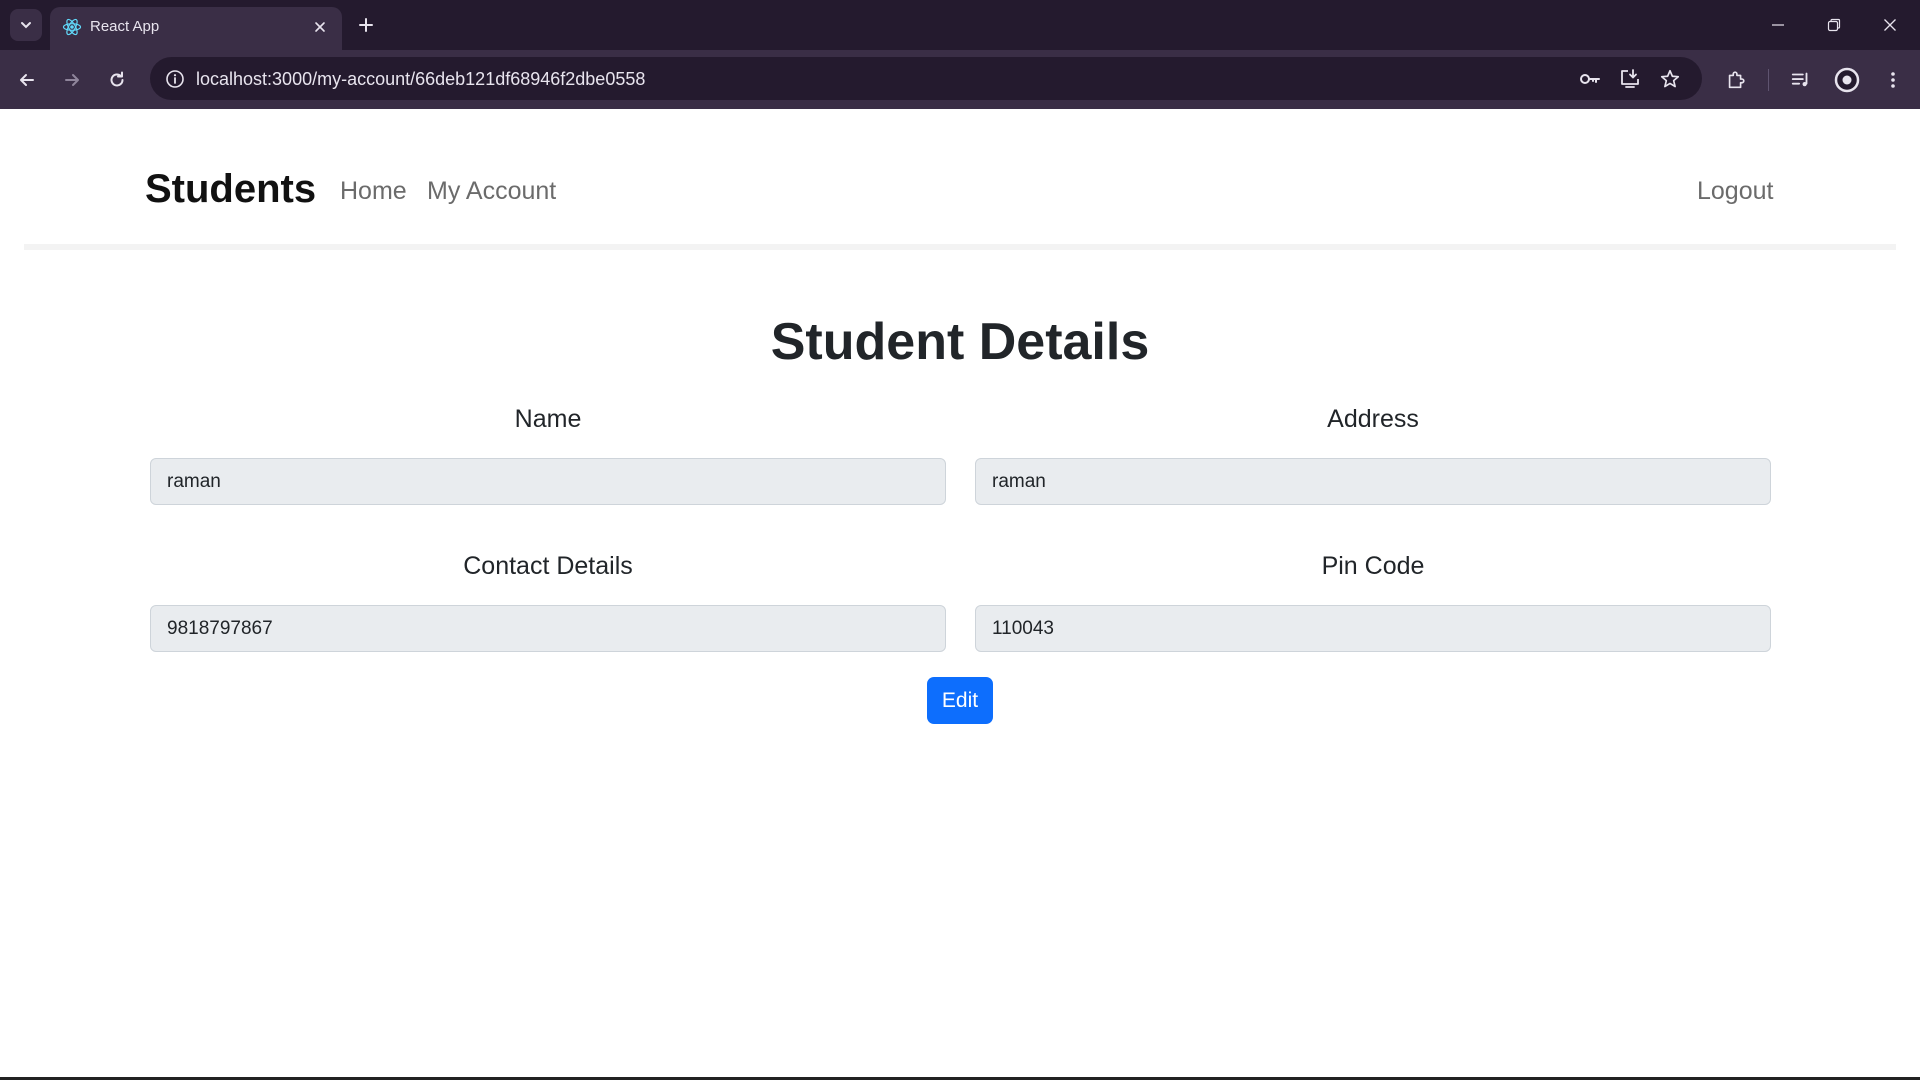 This screenshot has width=1920, height=1080. Describe the element at coordinates (548, 419) in the screenshot. I see `name-label: Name` at that location.